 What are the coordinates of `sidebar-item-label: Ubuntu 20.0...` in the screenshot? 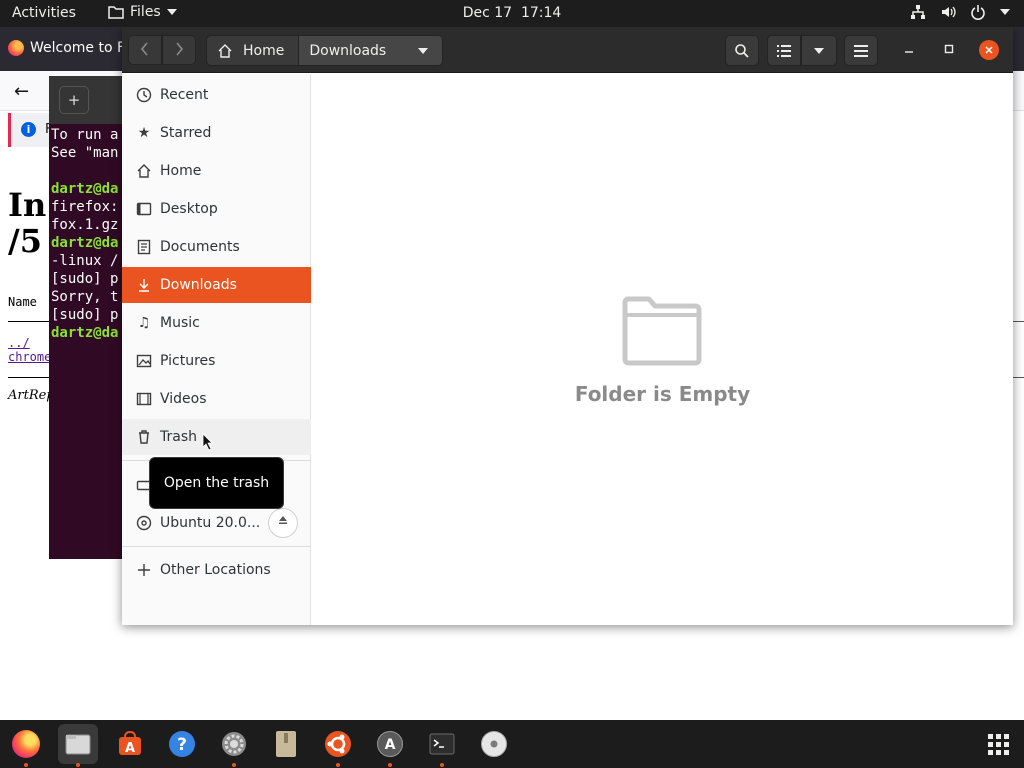 It's located at (210, 523).